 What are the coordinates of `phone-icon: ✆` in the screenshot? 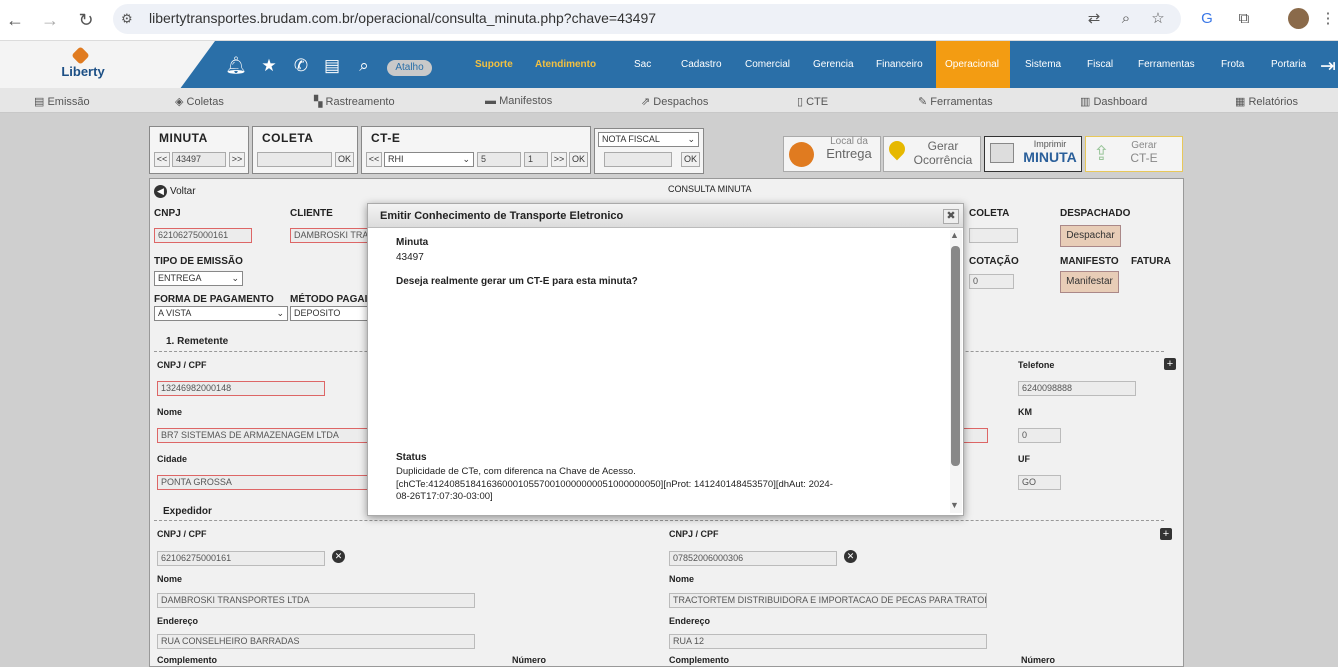 It's located at (301, 66).